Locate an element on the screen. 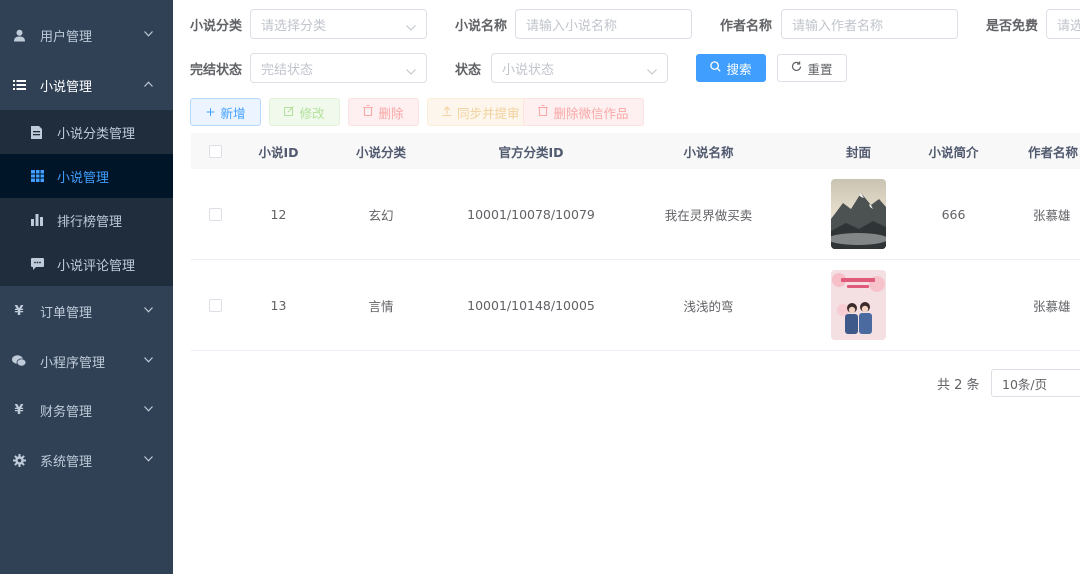  sidebar-item-novel-management: 小说管理 is located at coordinates (86, 176).